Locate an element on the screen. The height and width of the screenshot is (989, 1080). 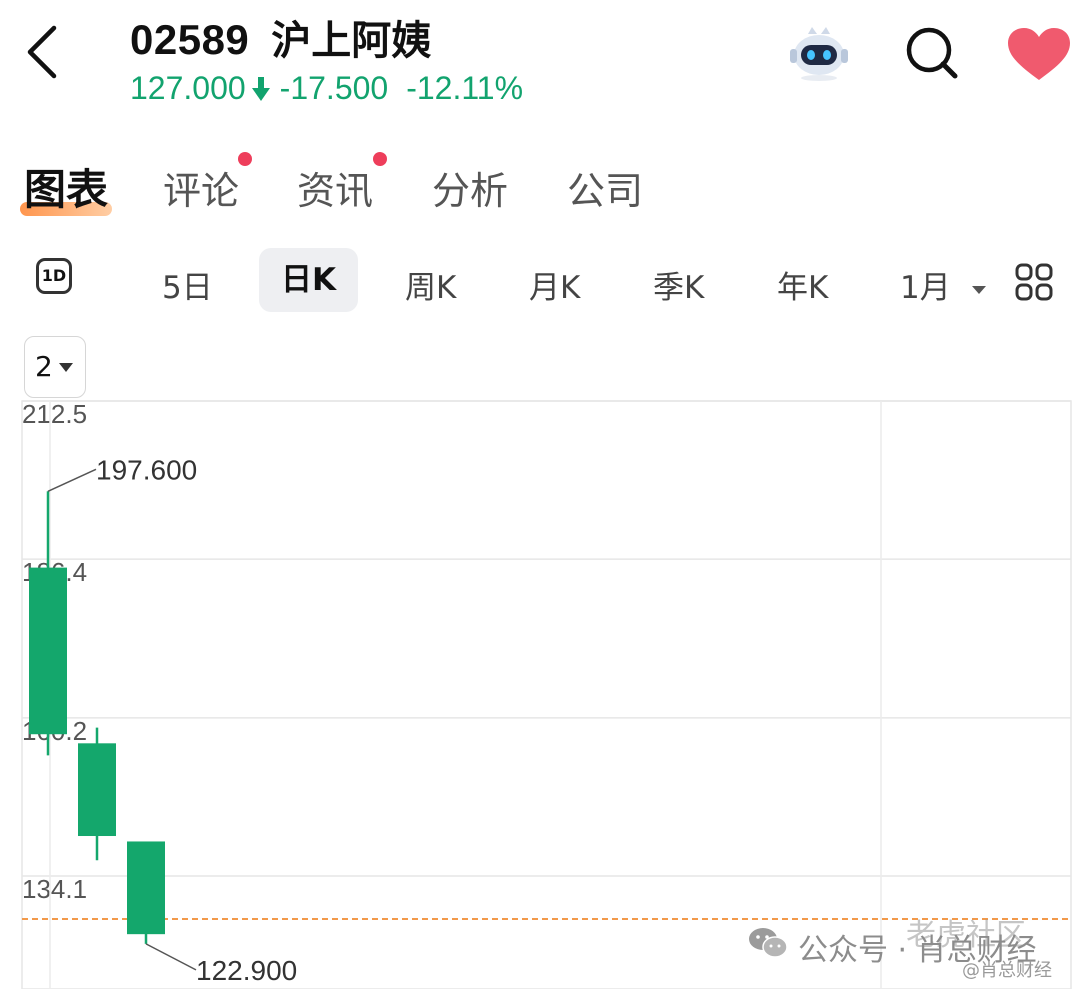
grid-layout-icon is located at coordinates (1034, 282).